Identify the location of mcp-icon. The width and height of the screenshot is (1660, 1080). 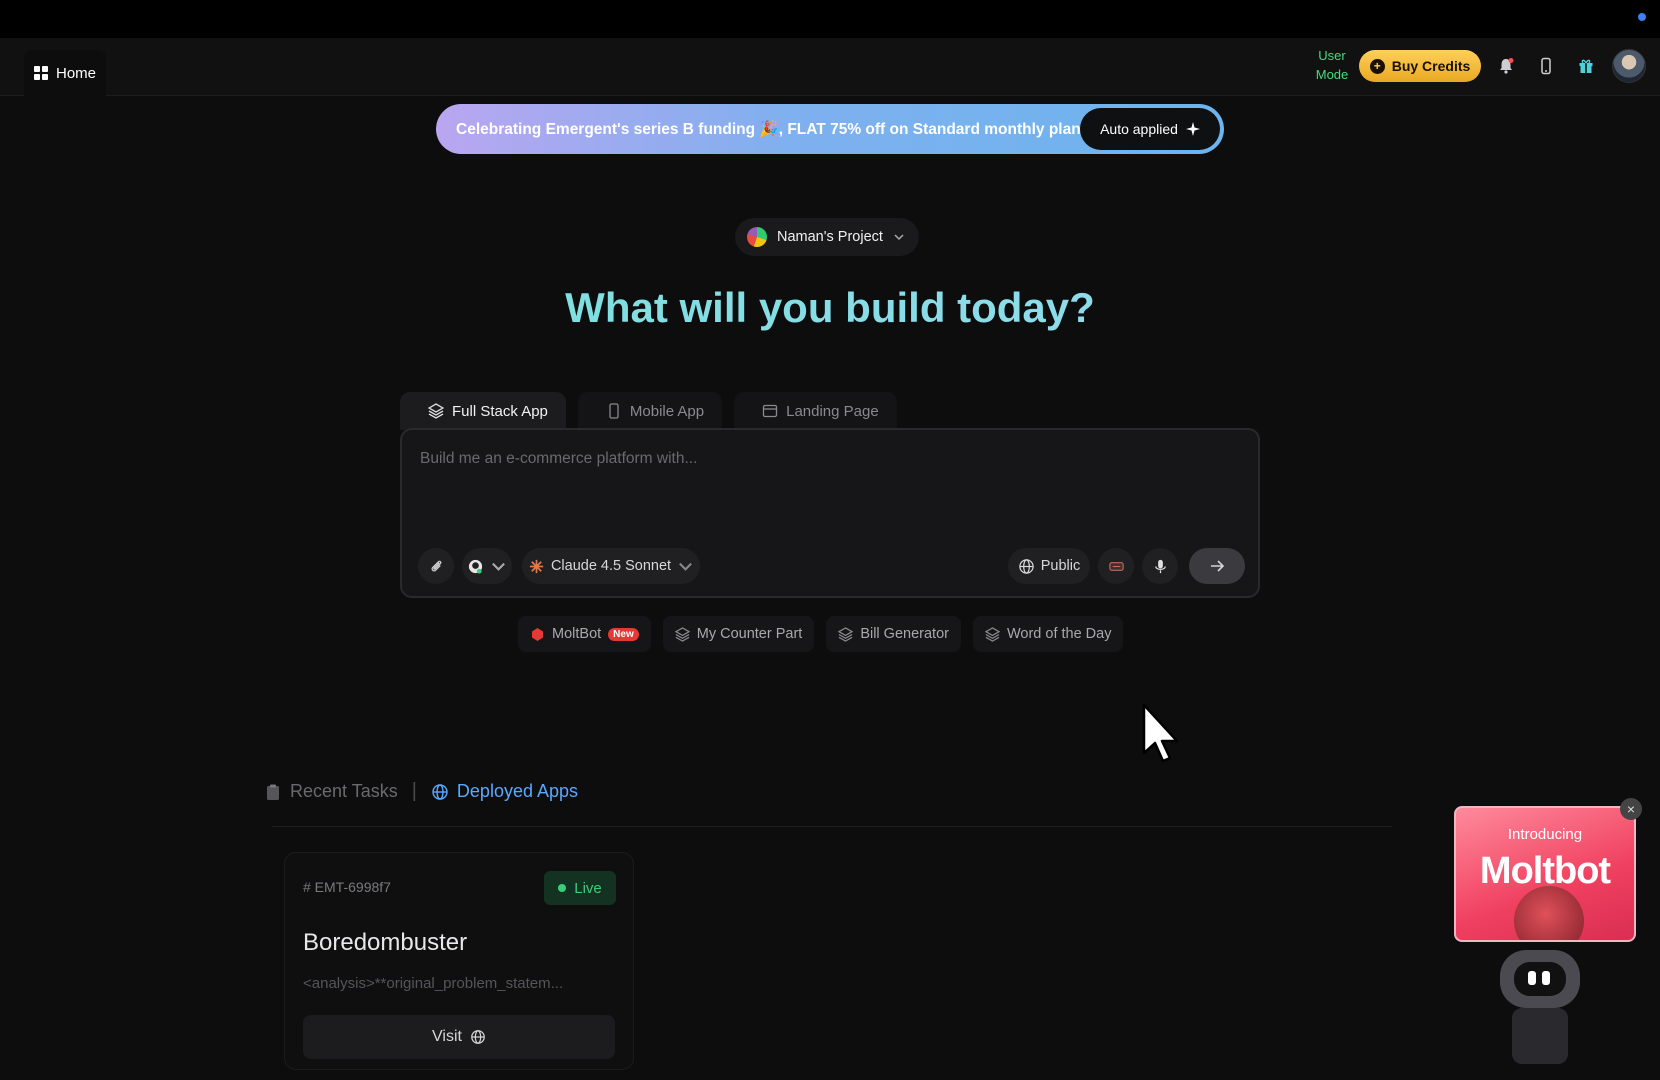
(1116, 566).